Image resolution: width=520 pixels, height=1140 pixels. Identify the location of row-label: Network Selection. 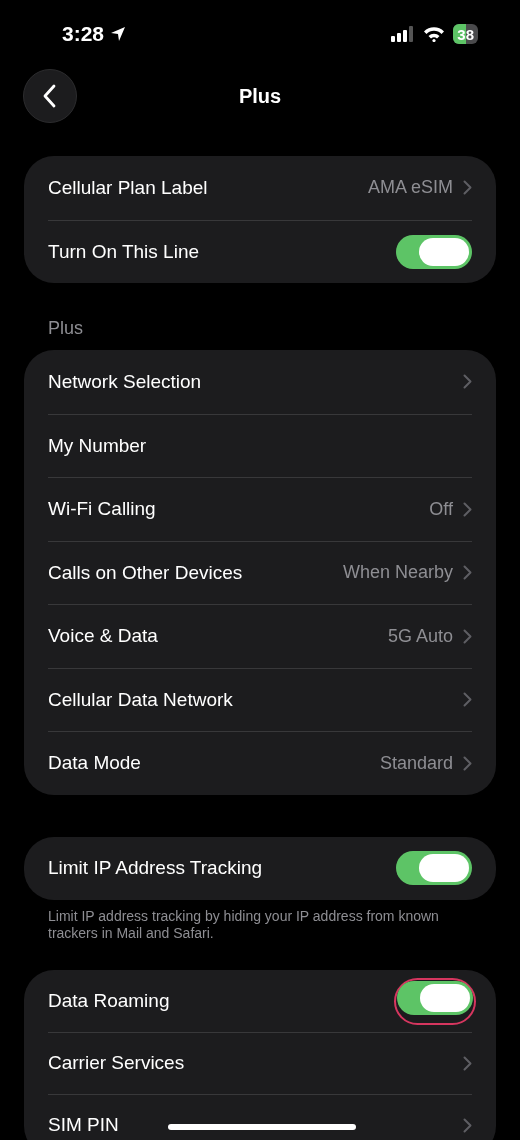
(125, 381).